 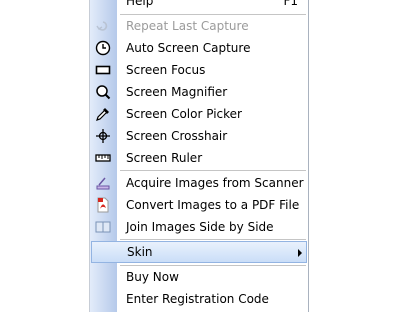 I want to click on shortcut-label: F1, so click(x=290, y=4).